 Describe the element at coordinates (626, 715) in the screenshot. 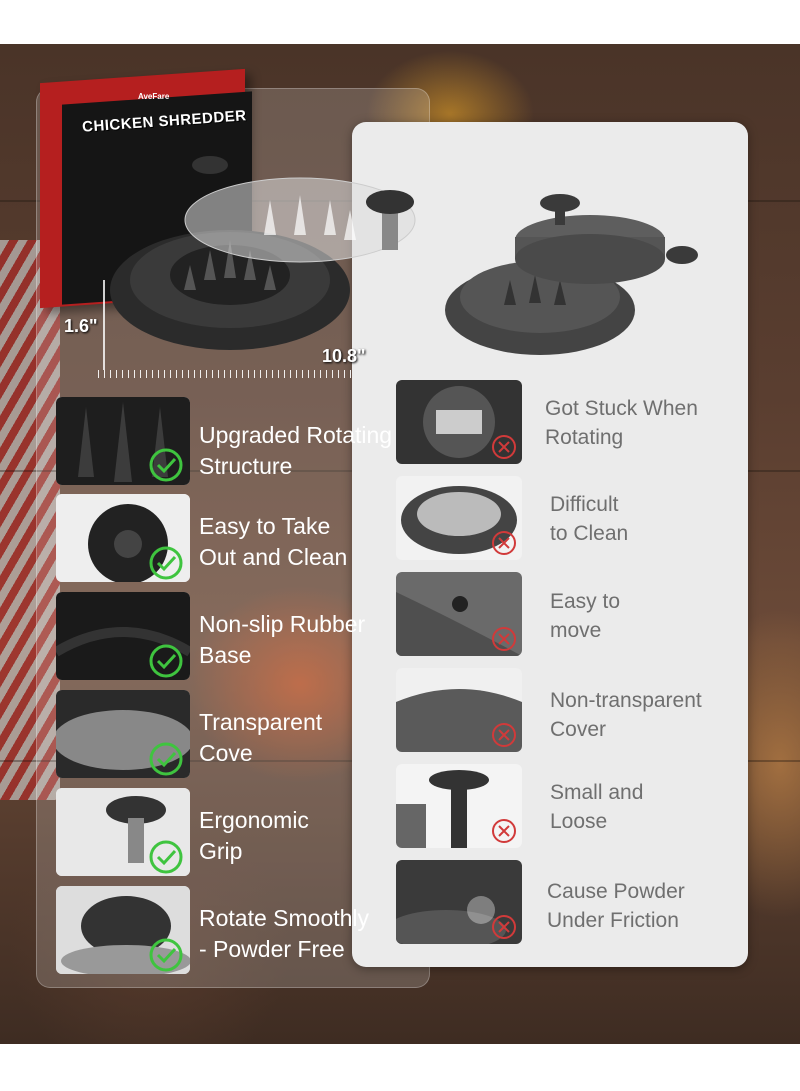

I see `drawback-text: Non-transparent Cover` at that location.